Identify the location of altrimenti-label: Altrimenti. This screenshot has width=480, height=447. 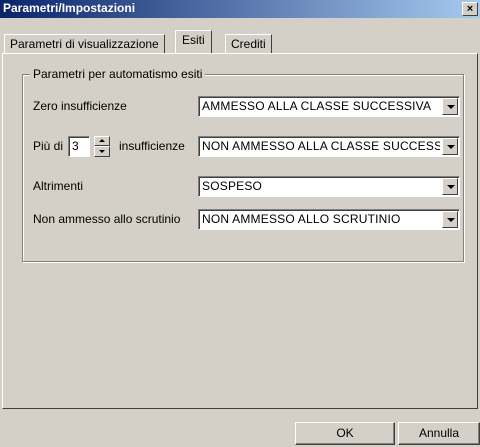
(58, 186).